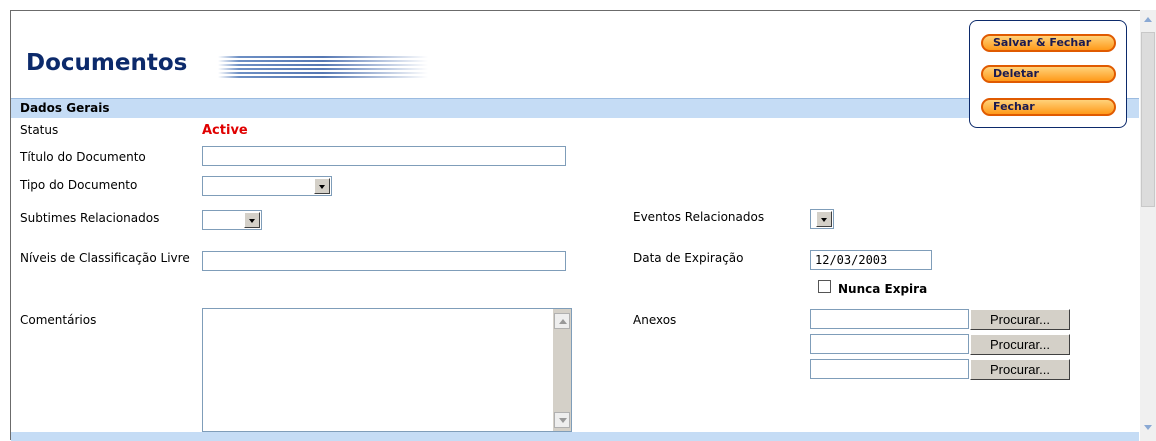 The width and height of the screenshot is (1156, 441). Describe the element at coordinates (1048, 43) in the screenshot. I see `save-close-button: Salvar & Fechar` at that location.